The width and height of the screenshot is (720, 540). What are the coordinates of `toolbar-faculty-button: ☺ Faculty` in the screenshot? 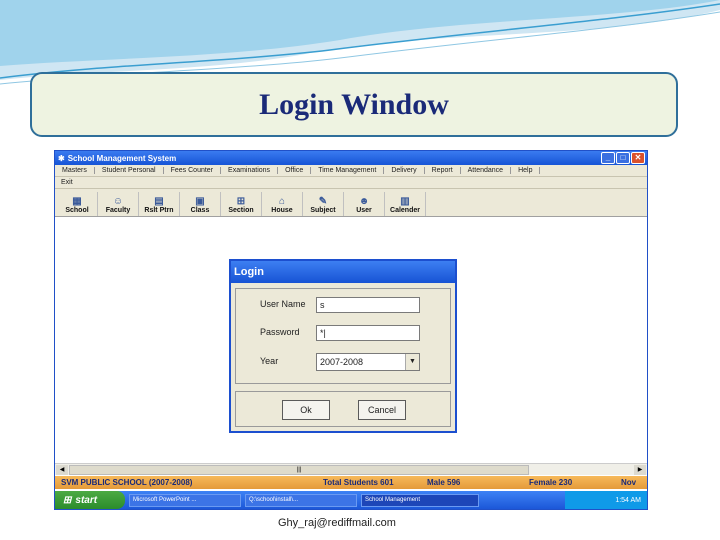 It's located at (118, 204).